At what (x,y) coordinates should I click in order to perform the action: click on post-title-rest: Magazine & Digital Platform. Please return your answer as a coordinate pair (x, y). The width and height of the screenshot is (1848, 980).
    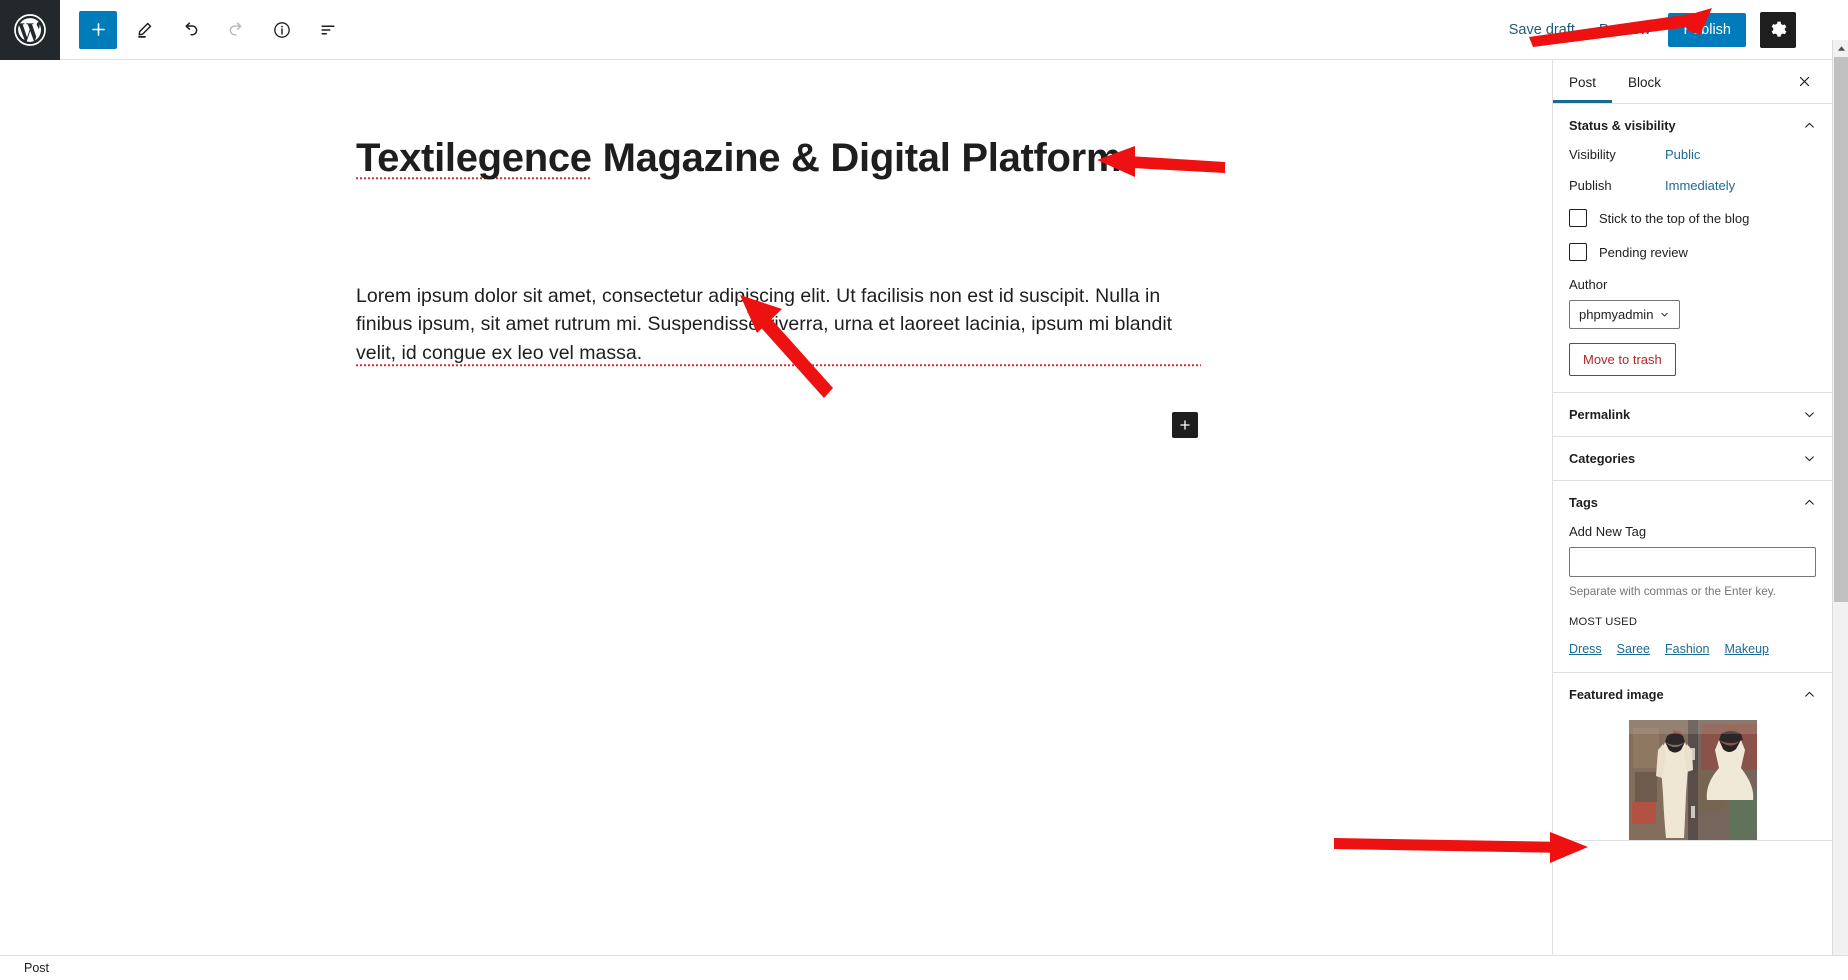
    Looking at the image, I should click on (856, 158).